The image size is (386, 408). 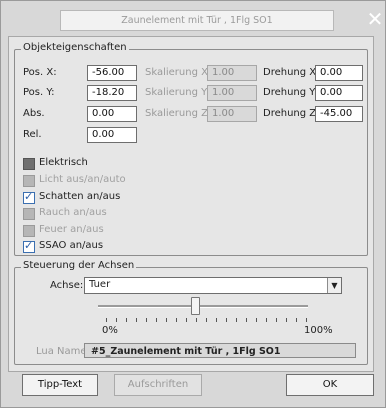 I want to click on slider-thumb, so click(x=195, y=306).